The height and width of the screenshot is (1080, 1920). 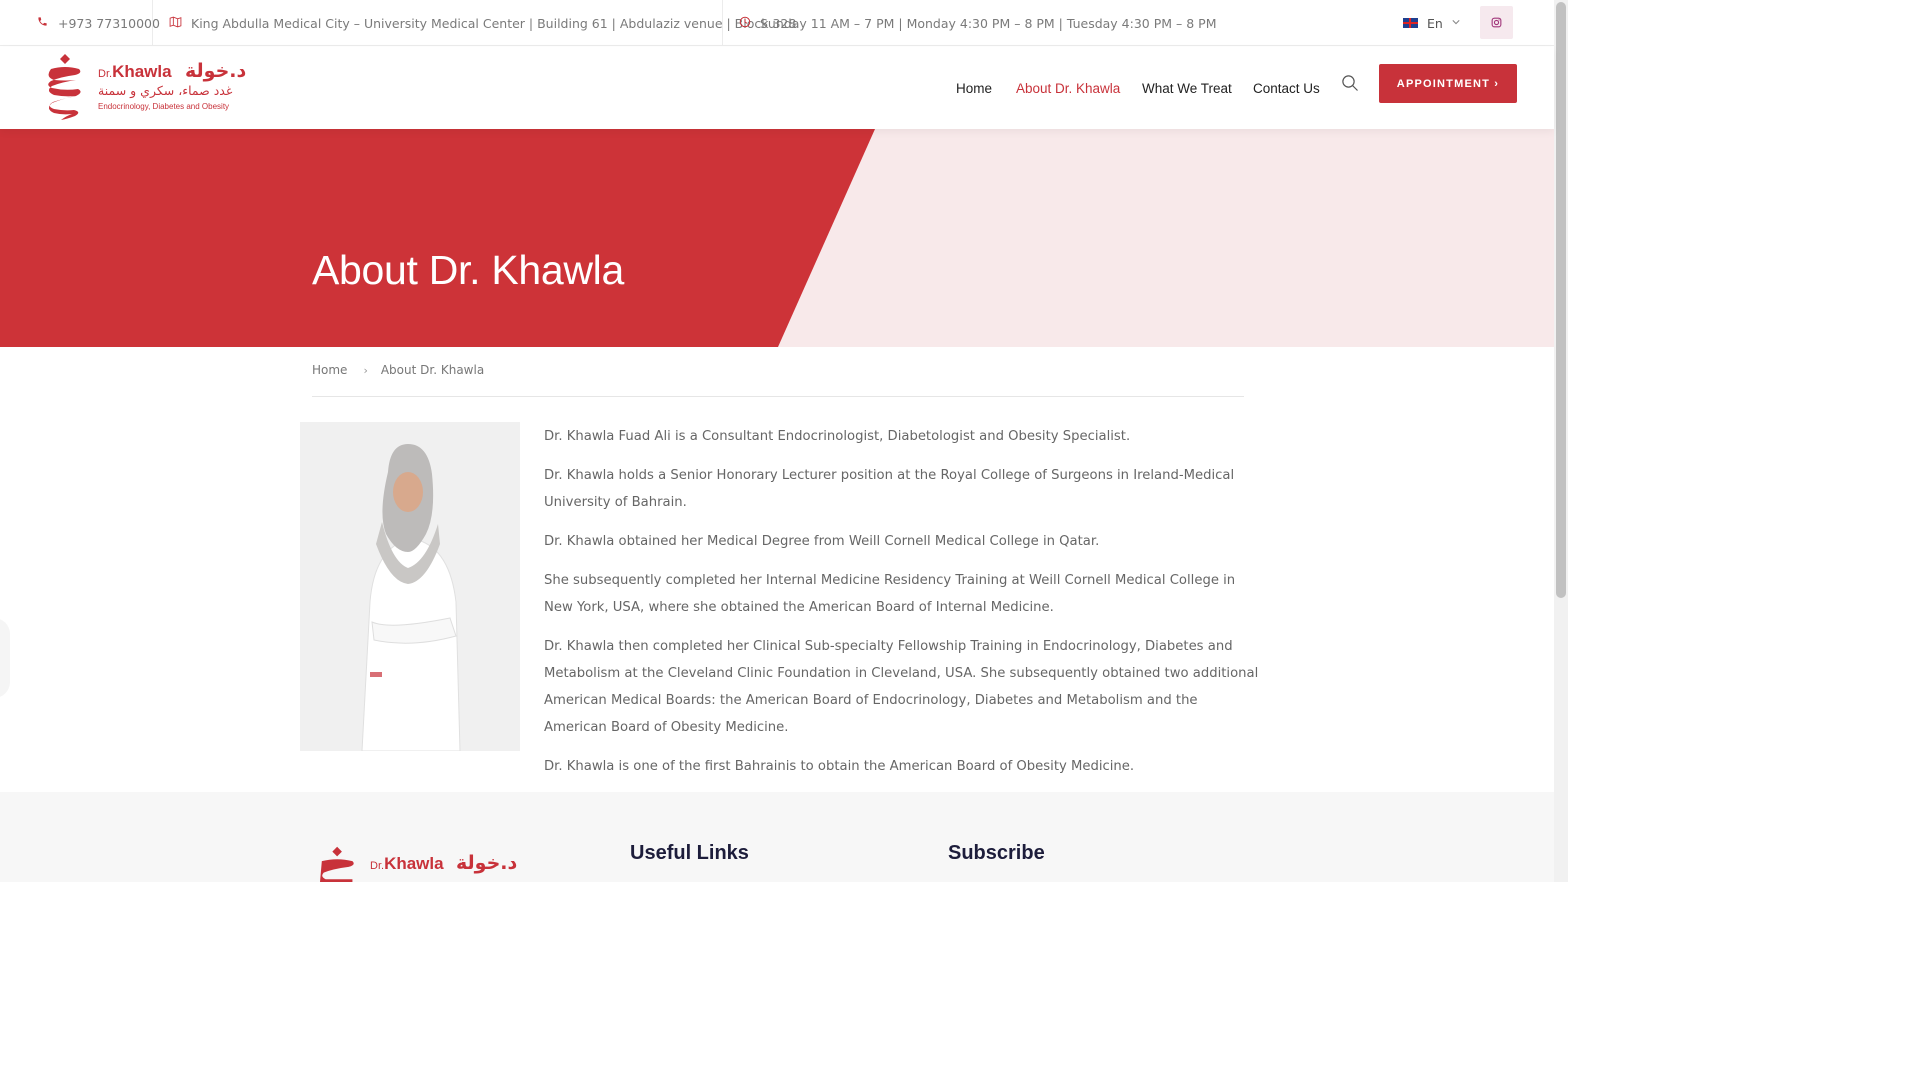 What do you see at coordinates (216, 71) in the screenshot?
I see `brand-name-ar: د.خولة` at bounding box center [216, 71].